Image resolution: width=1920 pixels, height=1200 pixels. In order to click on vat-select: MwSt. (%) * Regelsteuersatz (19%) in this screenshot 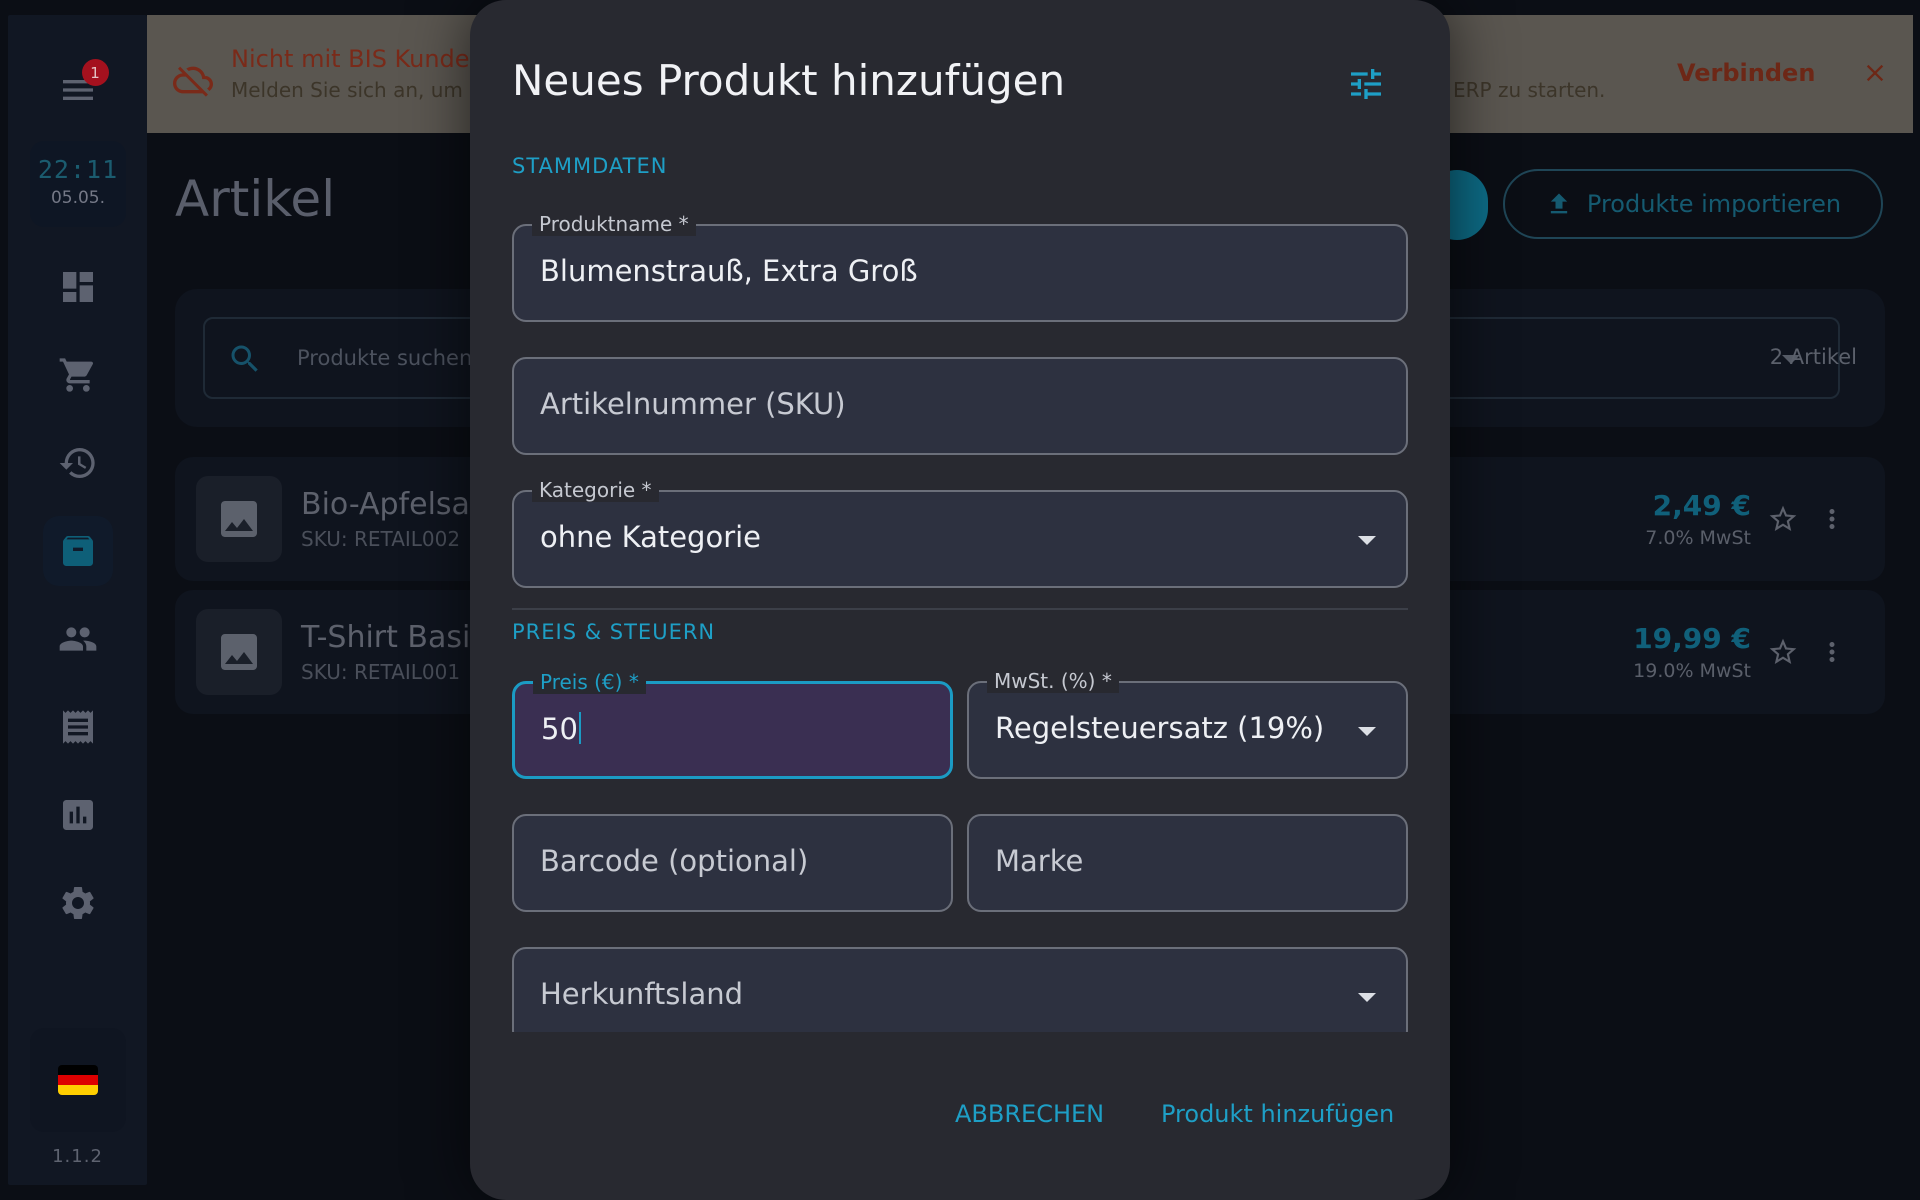, I will do `click(1187, 724)`.